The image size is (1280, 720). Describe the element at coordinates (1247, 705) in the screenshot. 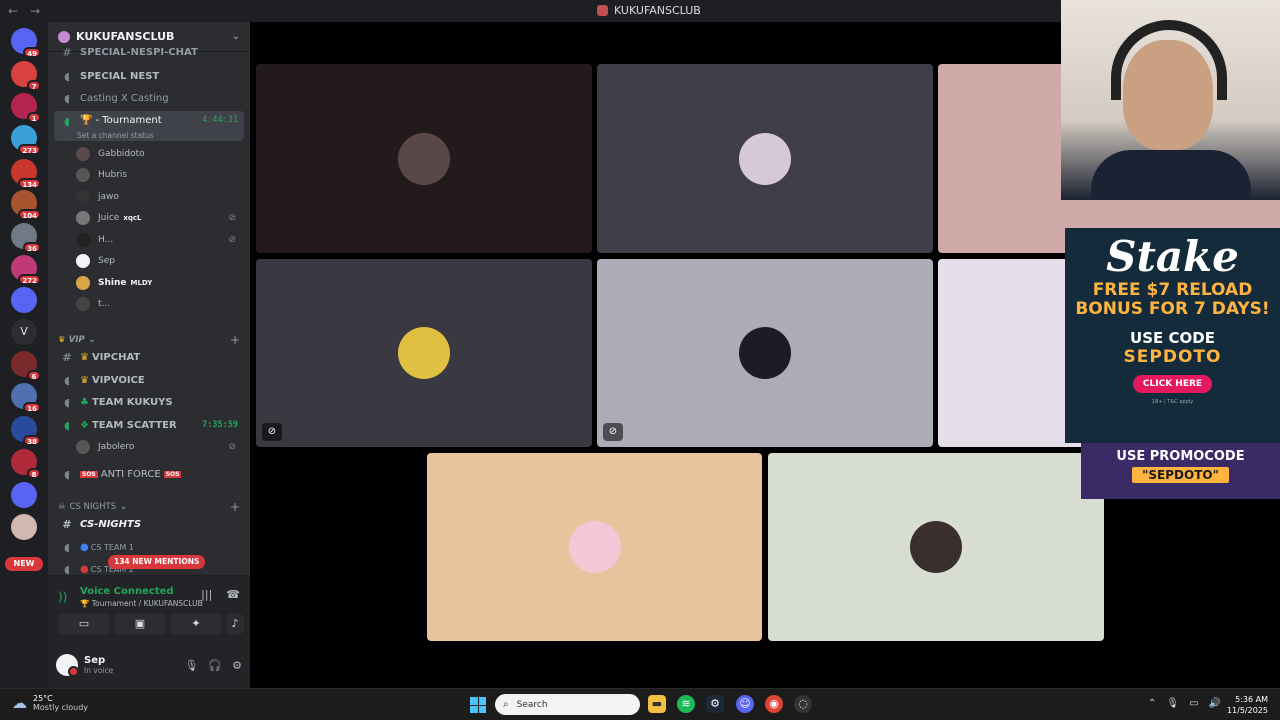

I see `clock: 5:36 AM 11/5/2025` at that location.